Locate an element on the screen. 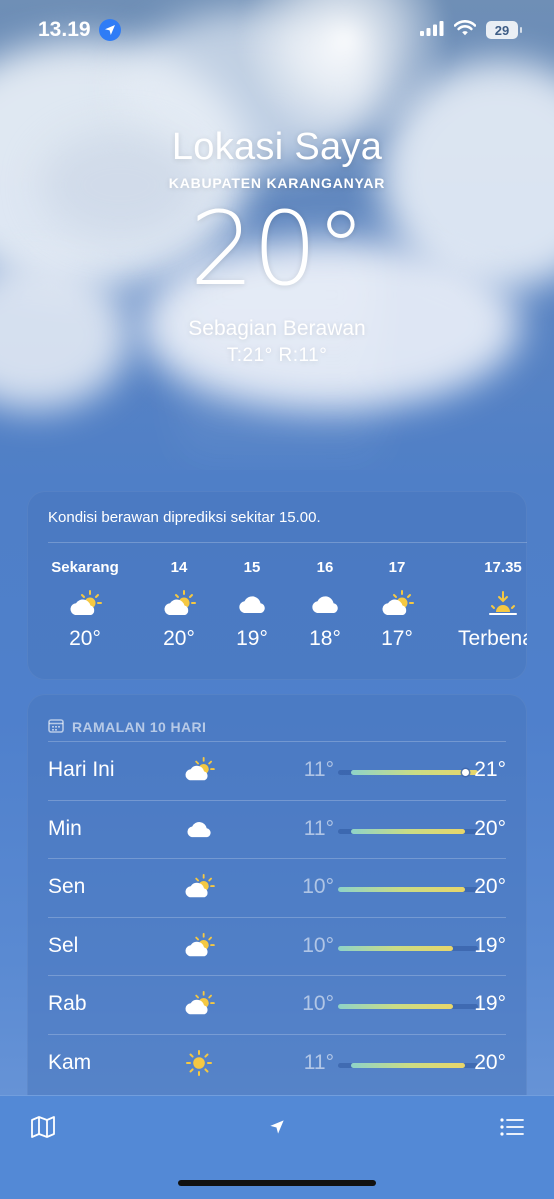 Image resolution: width=554 pixels, height=1199 pixels. hour-temperature: Terbenam is located at coordinates (492, 638).